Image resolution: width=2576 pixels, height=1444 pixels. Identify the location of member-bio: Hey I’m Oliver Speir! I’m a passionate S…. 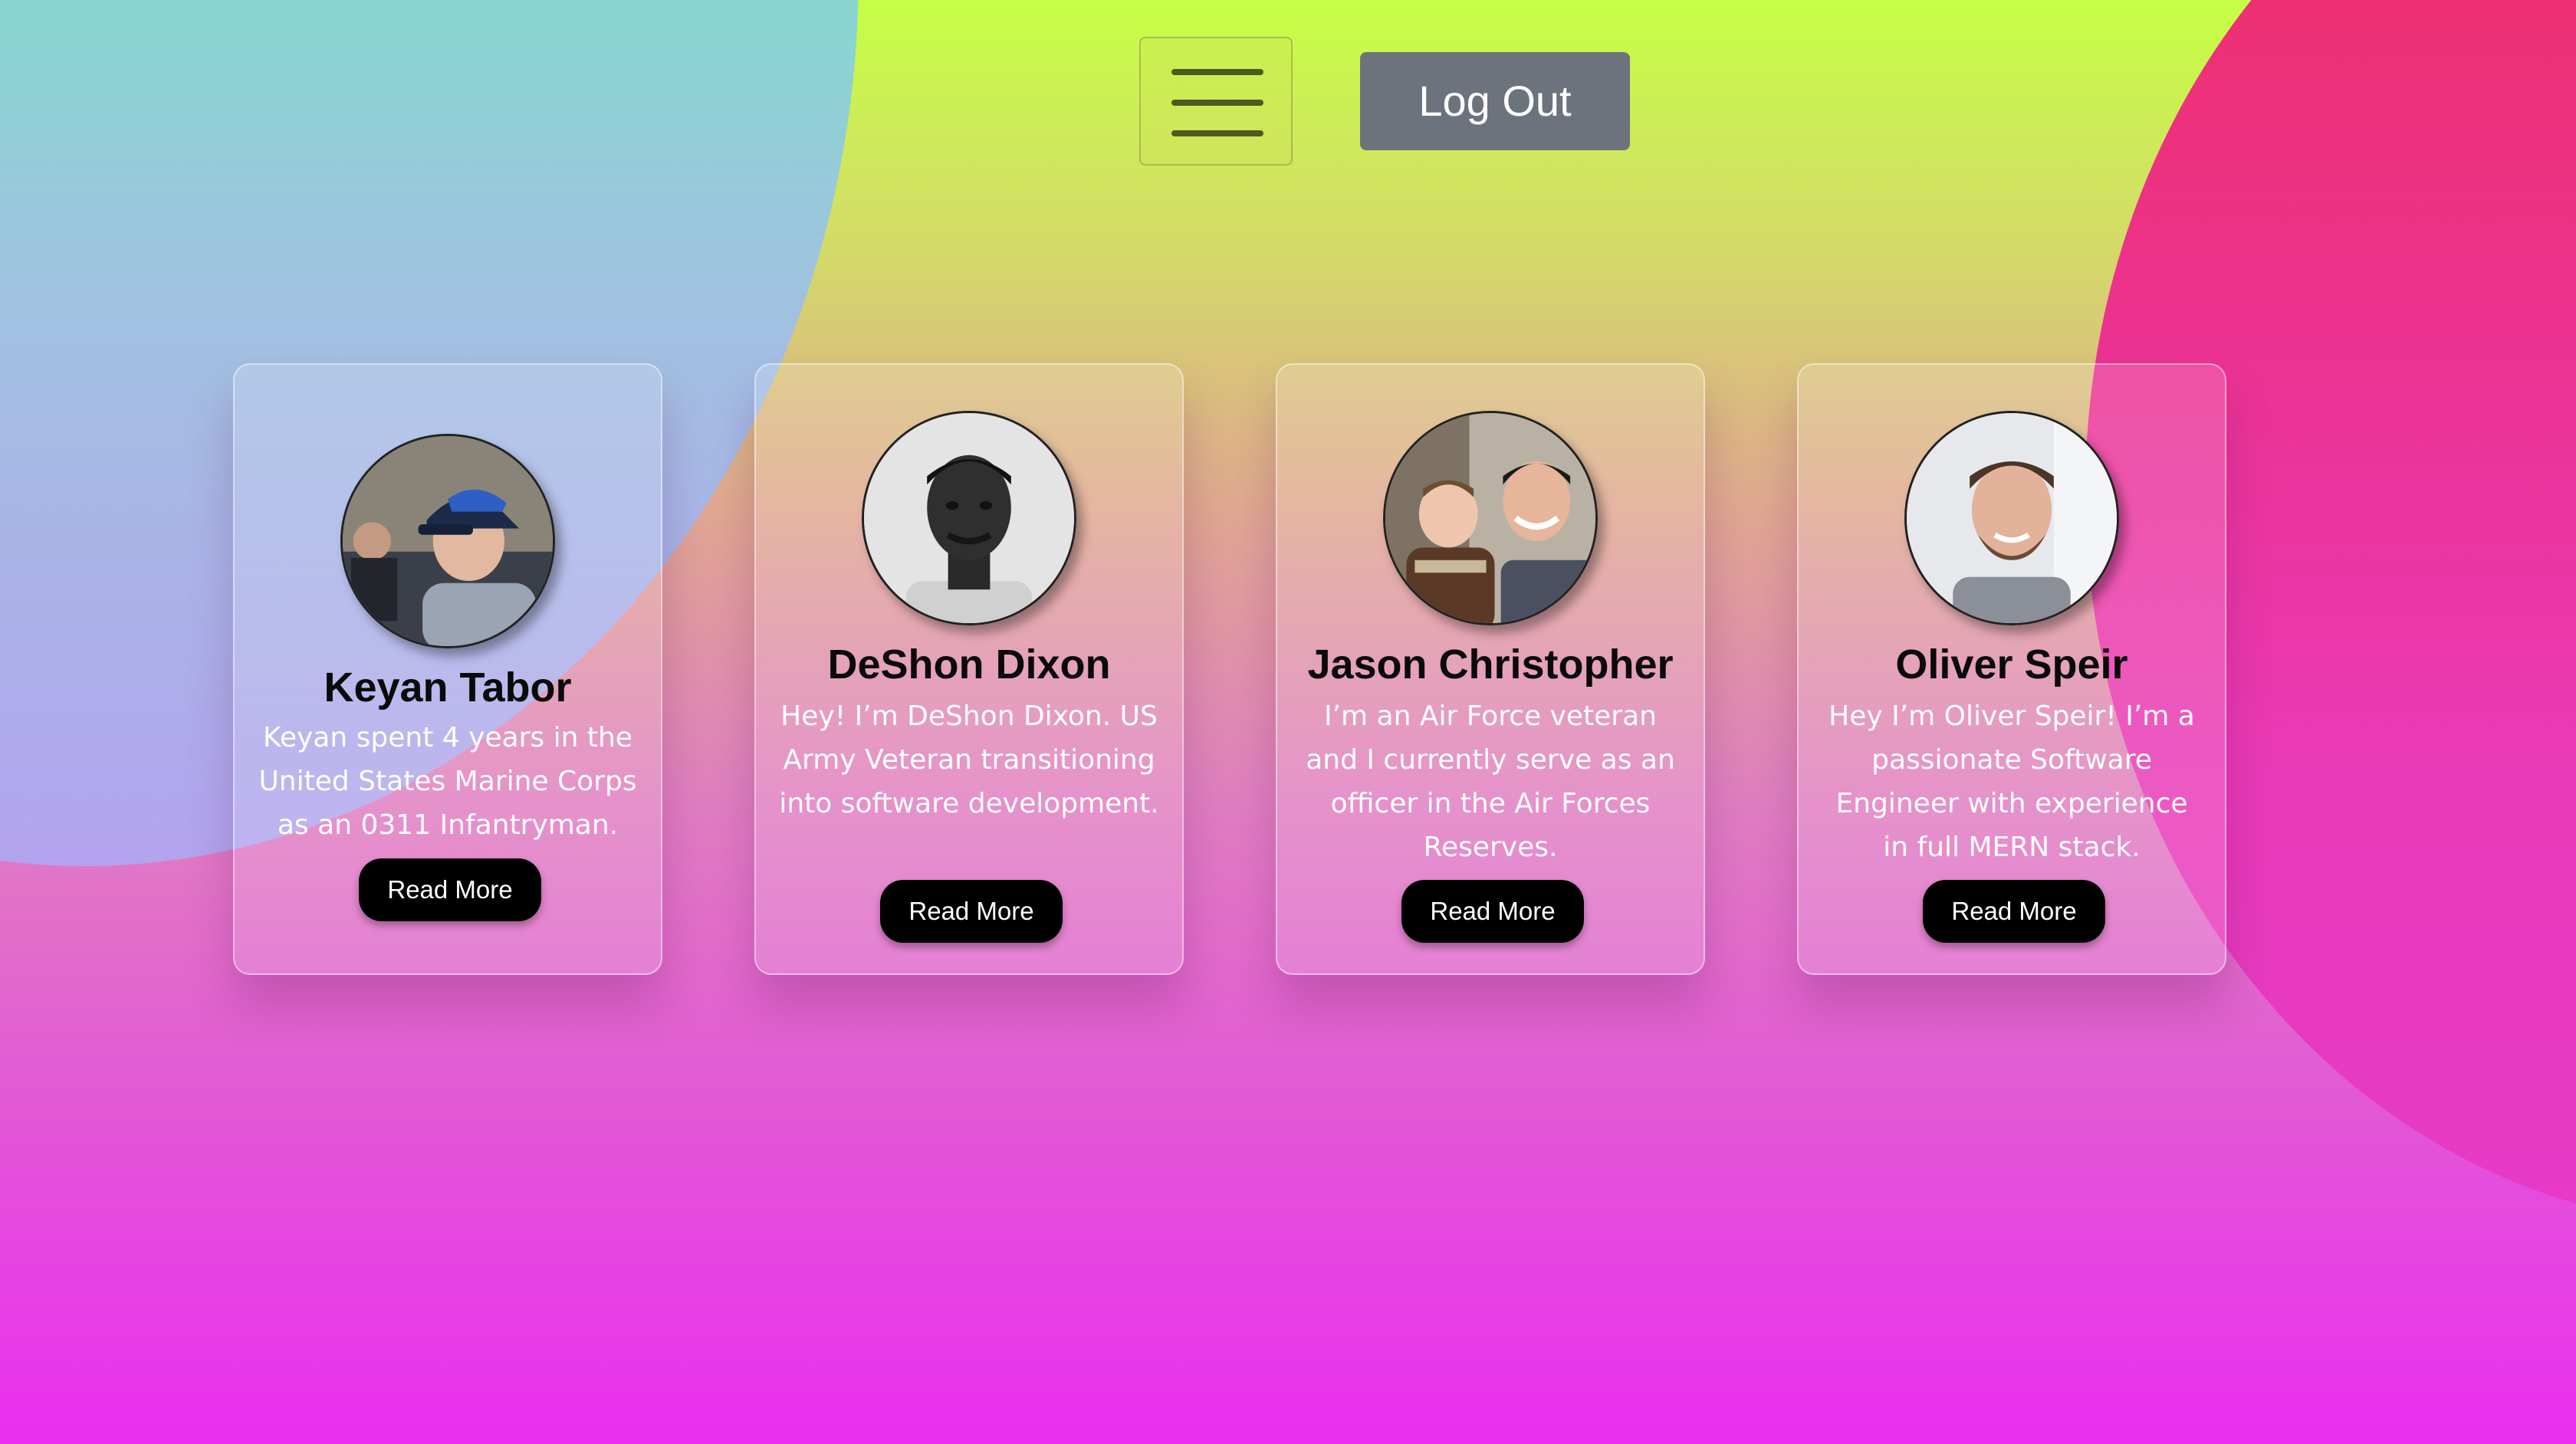
(2012, 782).